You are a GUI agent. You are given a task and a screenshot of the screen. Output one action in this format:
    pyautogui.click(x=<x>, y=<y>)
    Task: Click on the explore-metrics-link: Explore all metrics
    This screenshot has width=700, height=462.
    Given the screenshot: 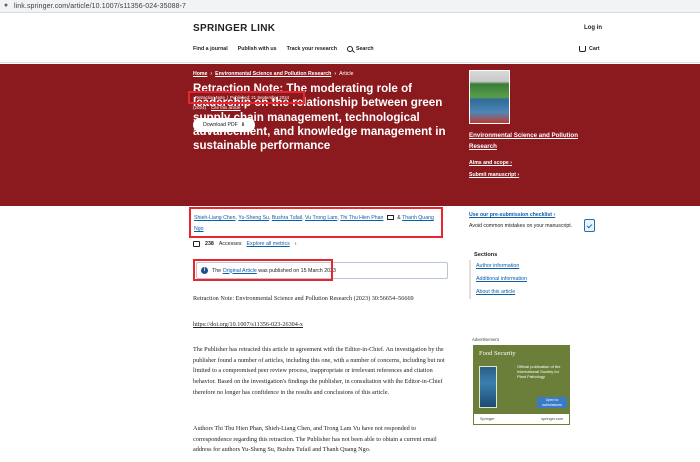 What is the action you would take?
    pyautogui.click(x=268, y=244)
    